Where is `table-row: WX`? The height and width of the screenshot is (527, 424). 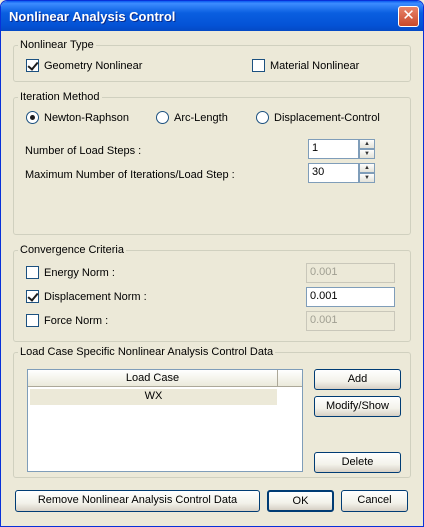
table-row: WX is located at coordinates (153, 397).